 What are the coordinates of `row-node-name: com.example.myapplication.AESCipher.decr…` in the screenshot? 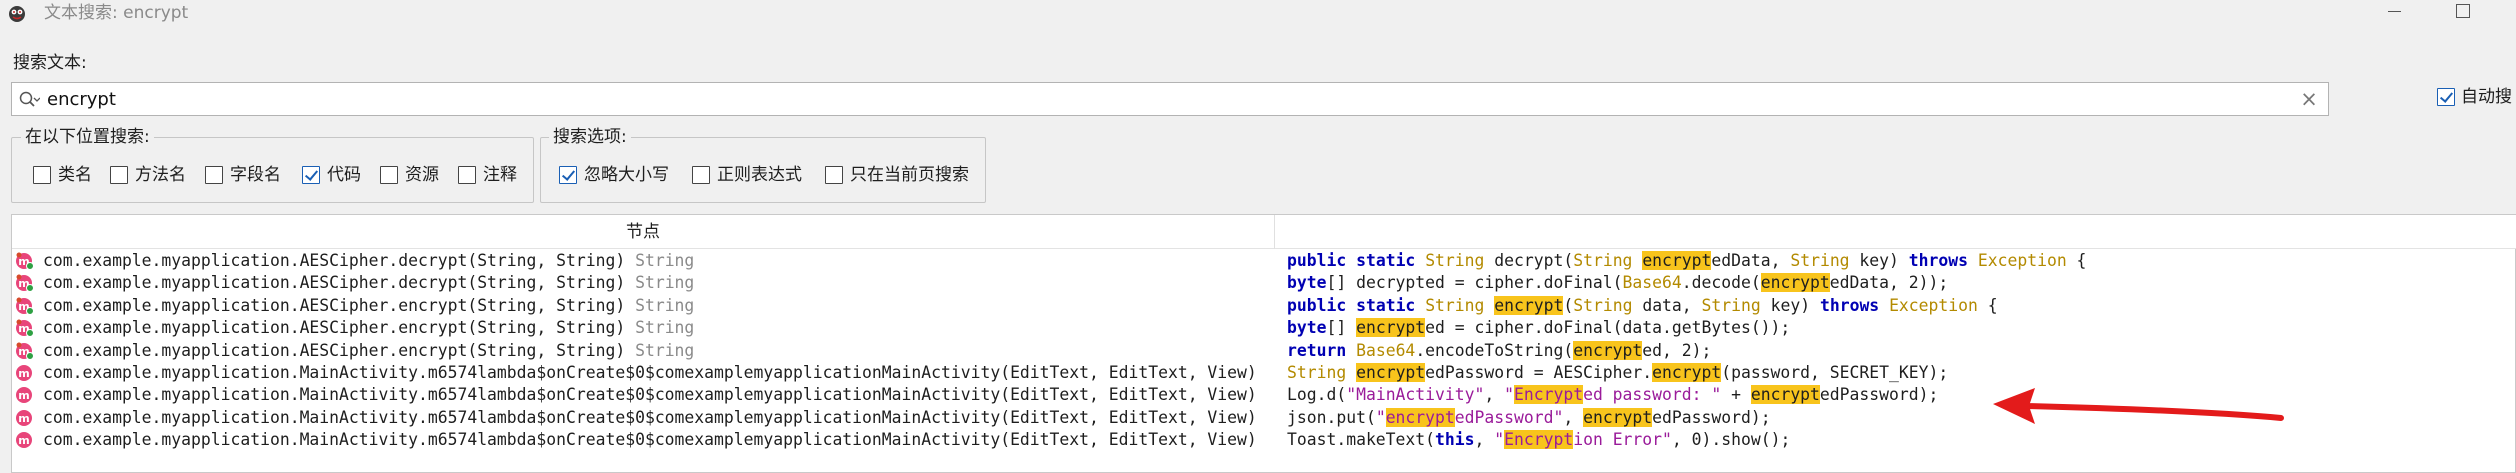 It's located at (334, 283).